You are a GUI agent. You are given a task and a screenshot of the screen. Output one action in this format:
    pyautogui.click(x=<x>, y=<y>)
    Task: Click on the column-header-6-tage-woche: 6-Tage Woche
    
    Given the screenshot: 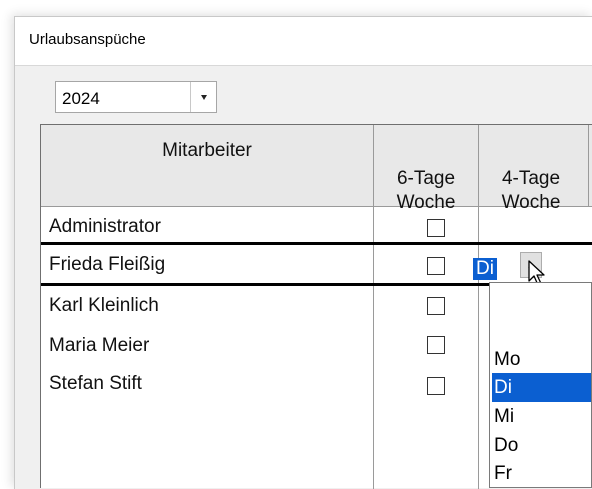 What is the action you would take?
    pyautogui.click(x=426, y=179)
    